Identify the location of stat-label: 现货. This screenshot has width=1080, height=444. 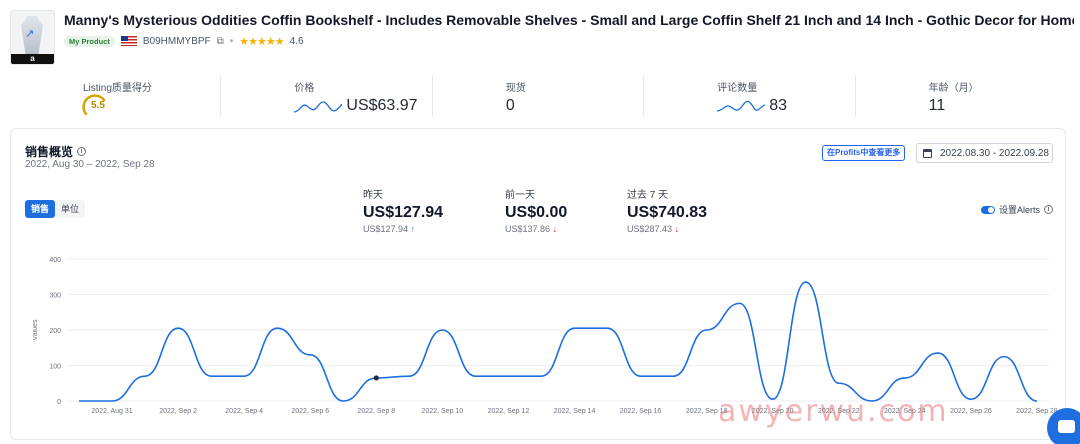
(515, 88).